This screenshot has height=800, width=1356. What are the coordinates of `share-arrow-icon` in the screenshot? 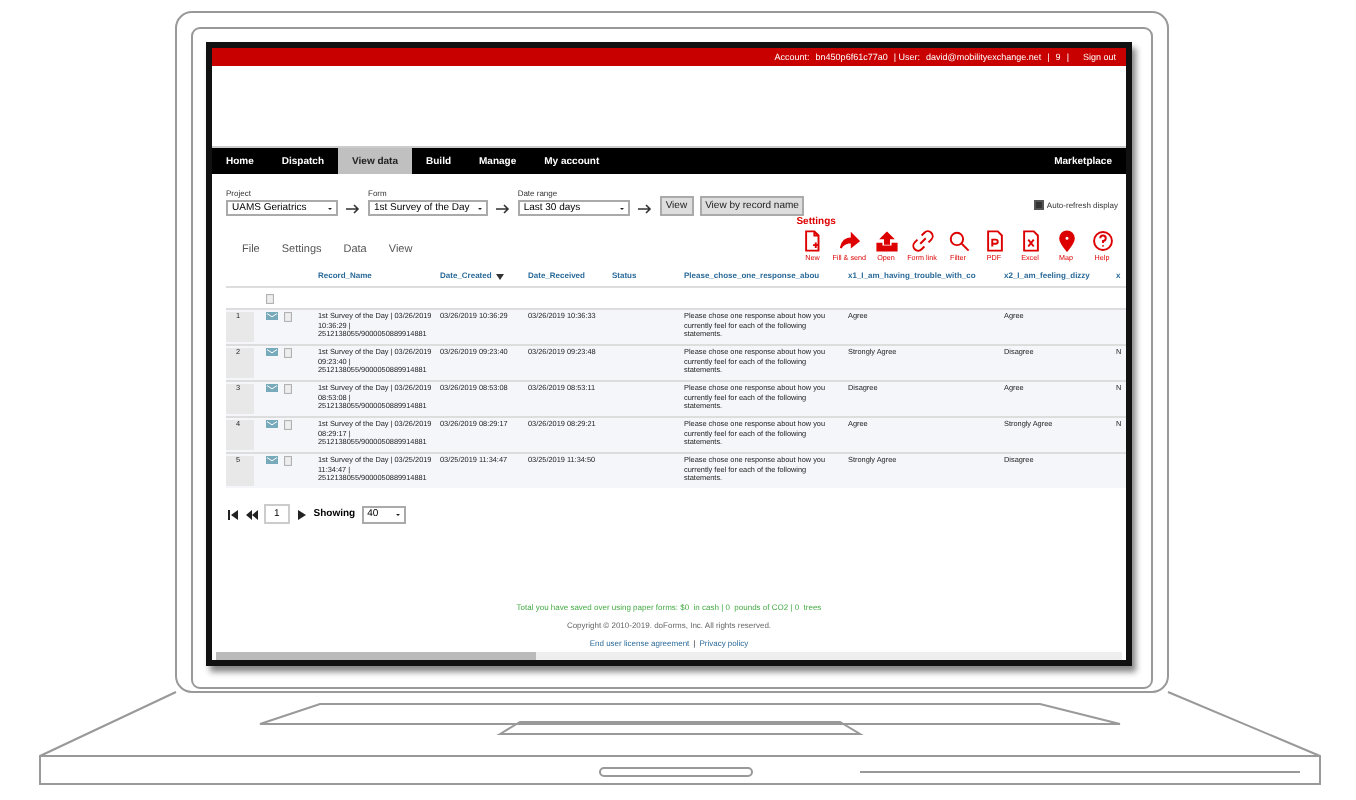 It's located at (849, 241).